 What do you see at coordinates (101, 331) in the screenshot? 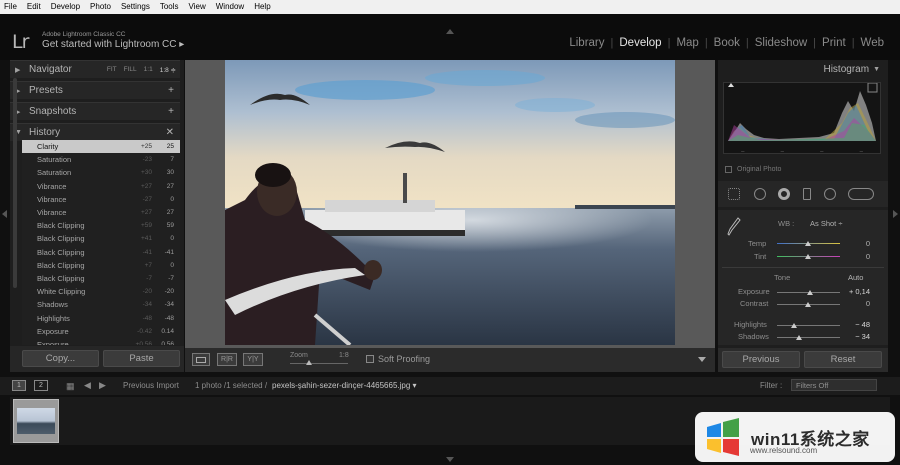
I see `history-step: Exposure -0.42 0.14` at bounding box center [101, 331].